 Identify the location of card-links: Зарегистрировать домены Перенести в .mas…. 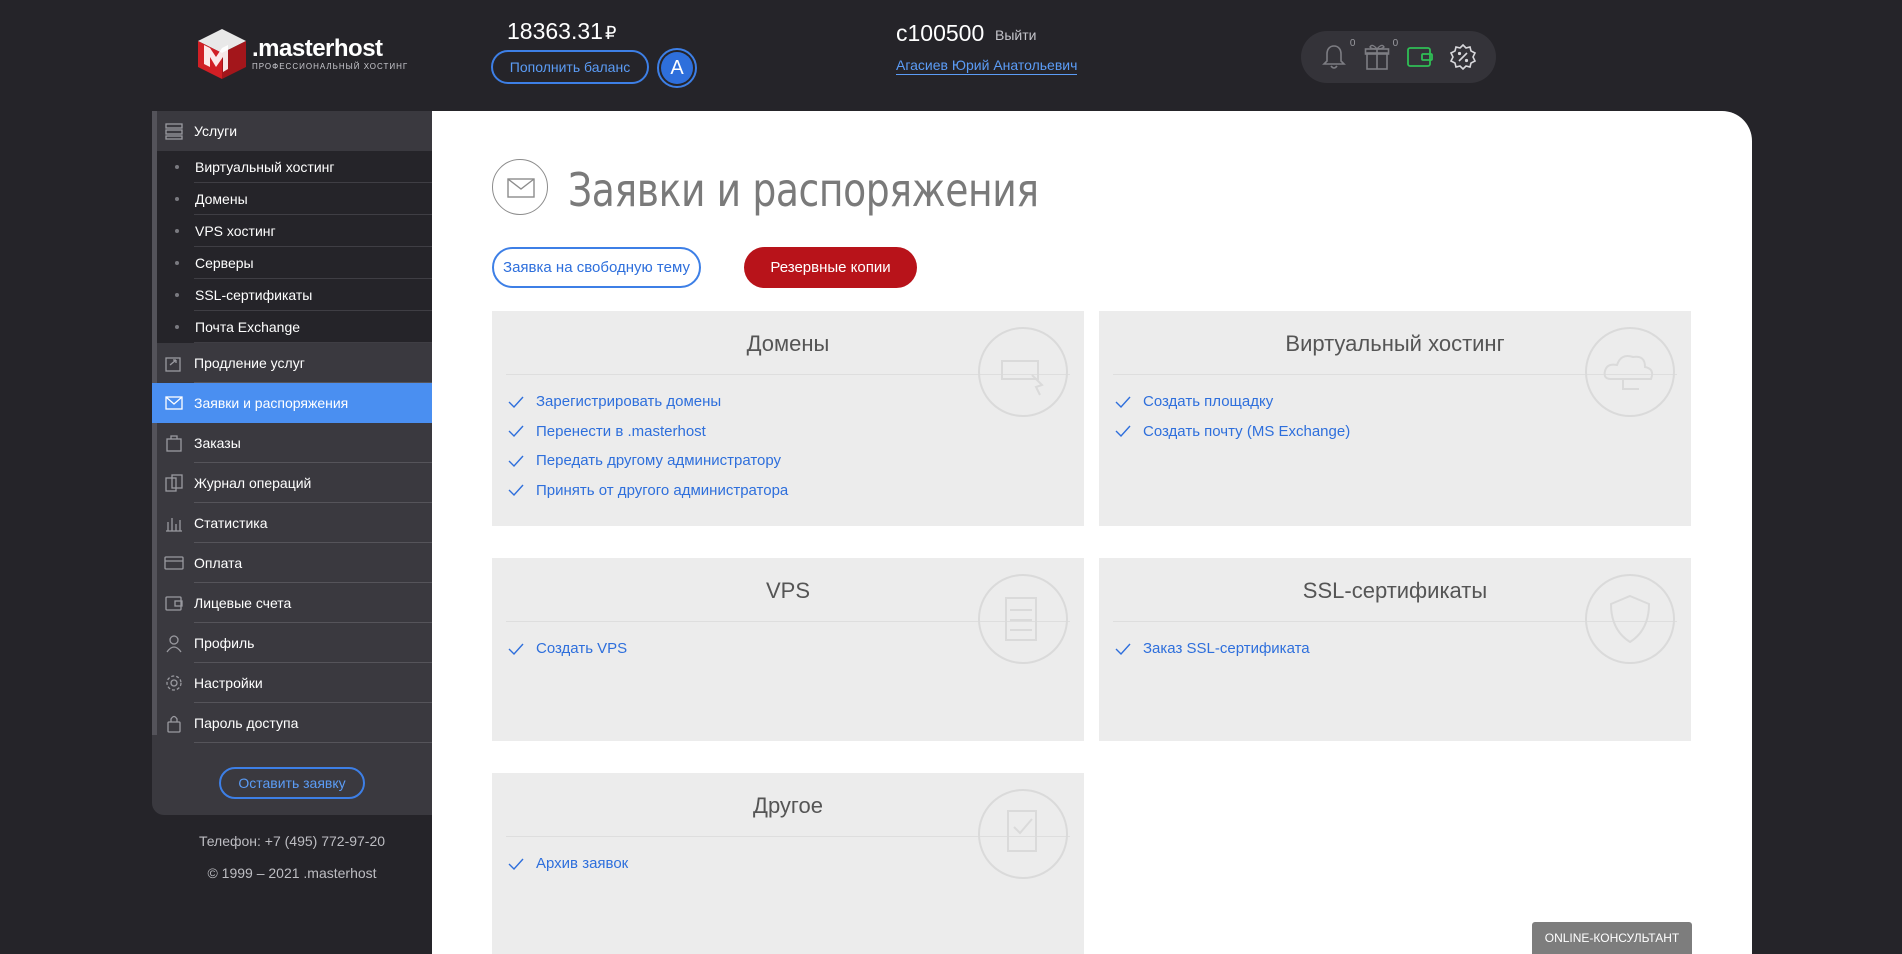
(648, 446).